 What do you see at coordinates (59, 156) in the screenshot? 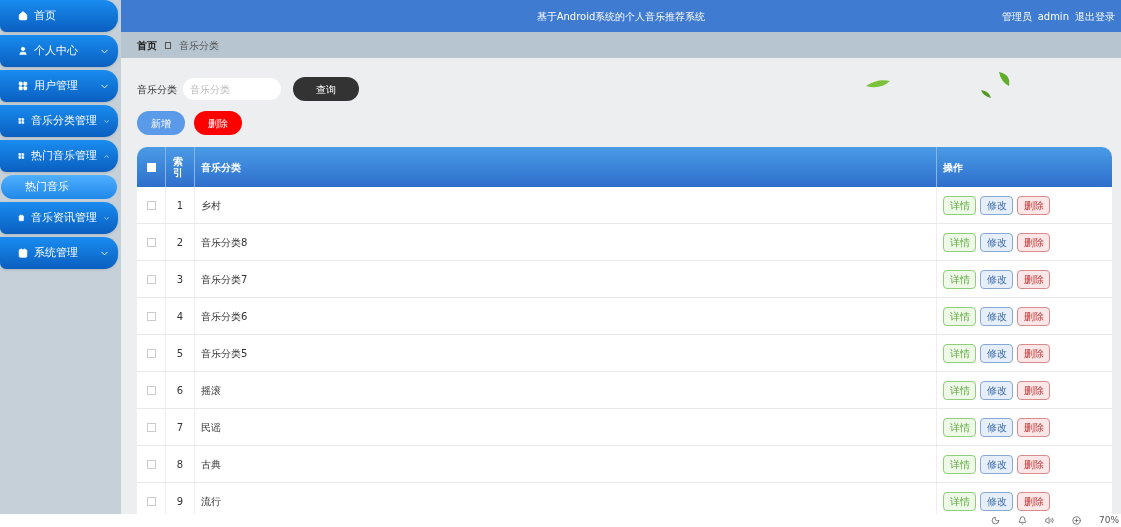
I see `sidebar-item: 热门音乐管理` at bounding box center [59, 156].